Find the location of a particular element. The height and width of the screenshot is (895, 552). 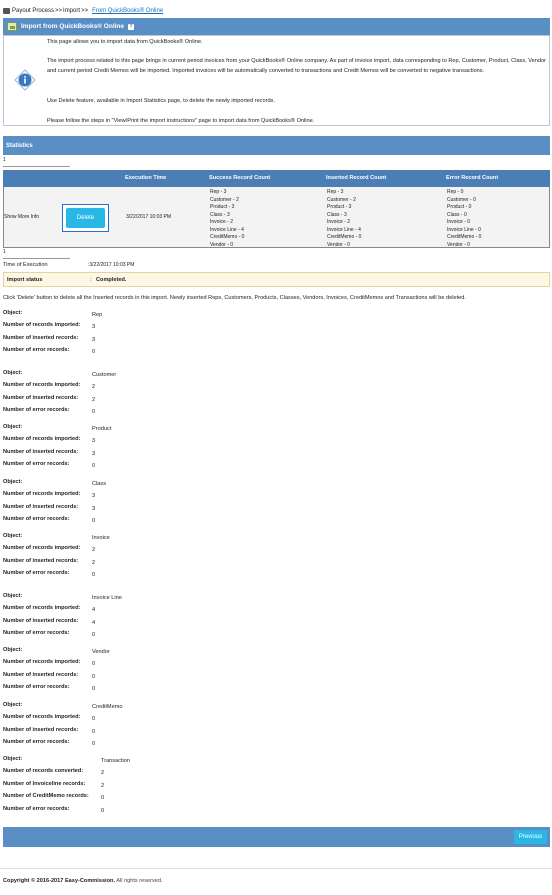

column-execution-time: Execution Time is located at coordinates (146, 178).